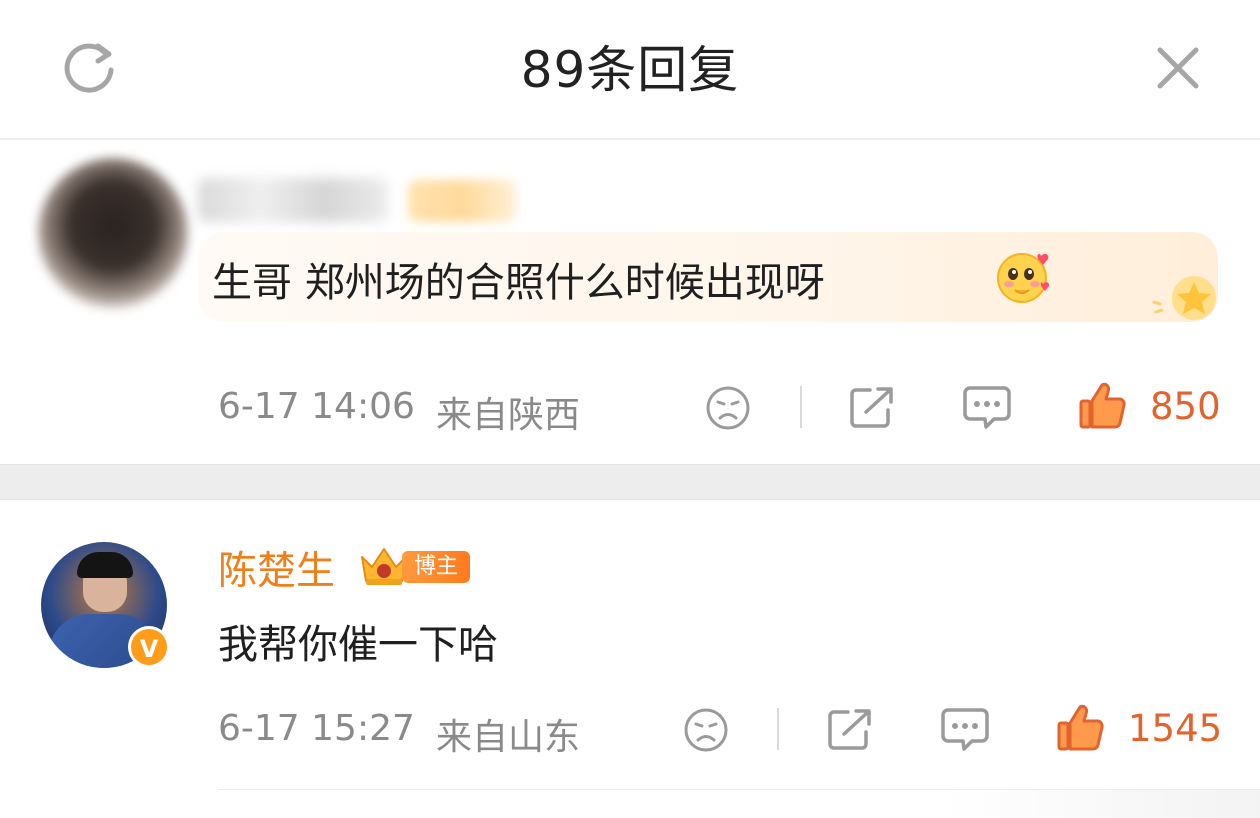 The width and height of the screenshot is (1260, 818). Describe the element at coordinates (508, 737) in the screenshot. I see `comment-location: 来自山东` at that location.